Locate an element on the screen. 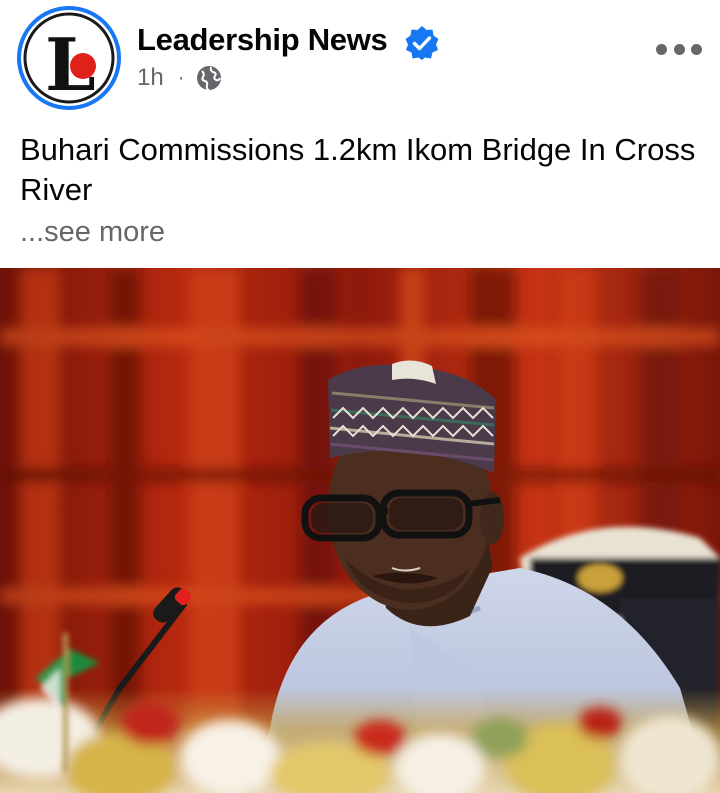 The image size is (720, 793). page-name: Leadership News is located at coordinates (262, 40).